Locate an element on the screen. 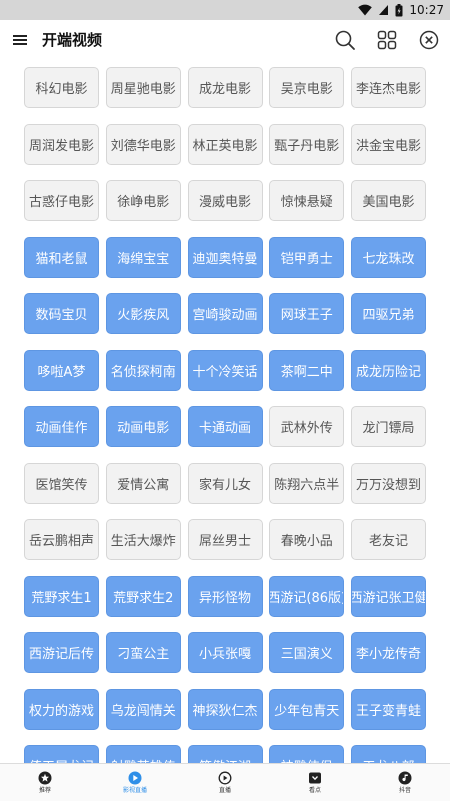  nav-item-film-live: 影视直播 is located at coordinates (135, 782).